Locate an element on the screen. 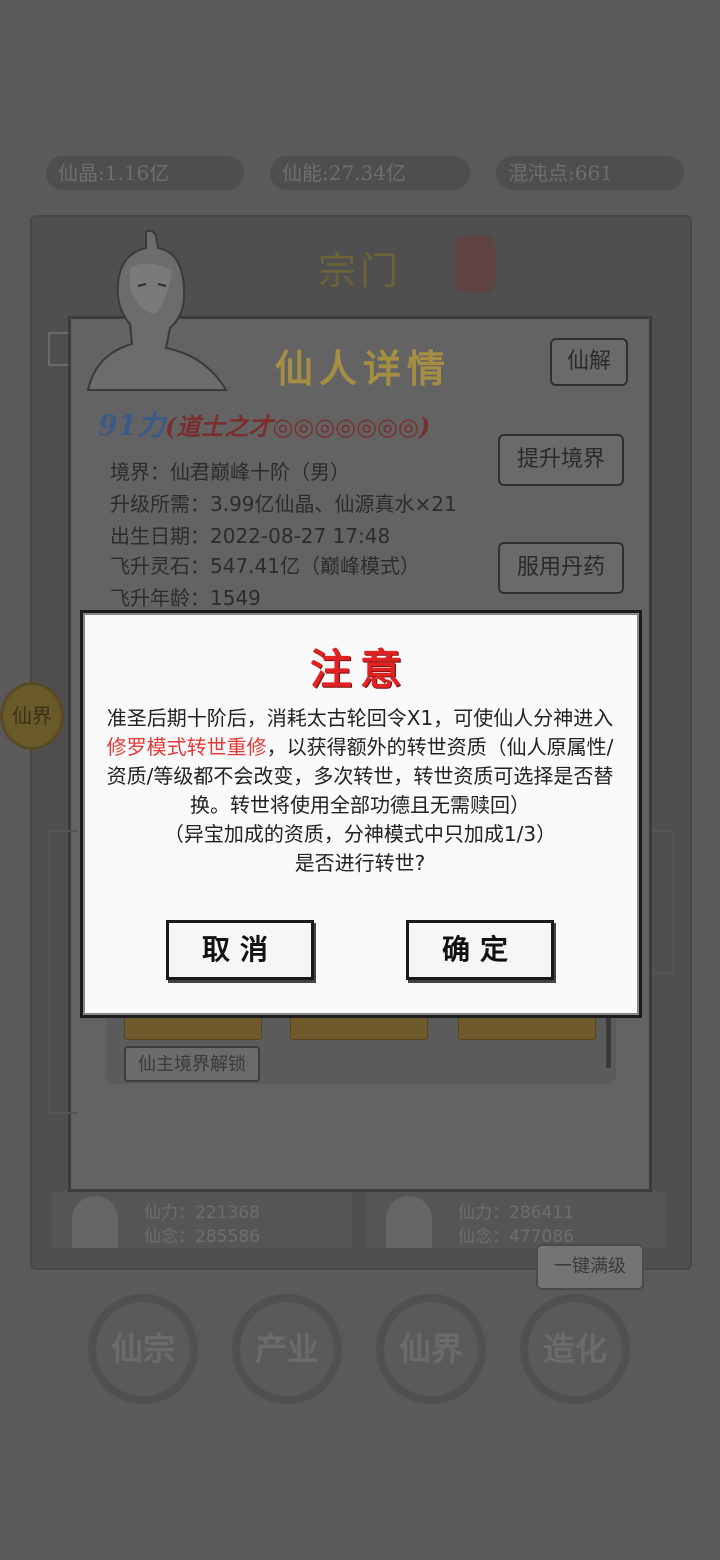 The width and height of the screenshot is (720, 1560). one-key-max-level-button: 一键满级 is located at coordinates (590, 1267).